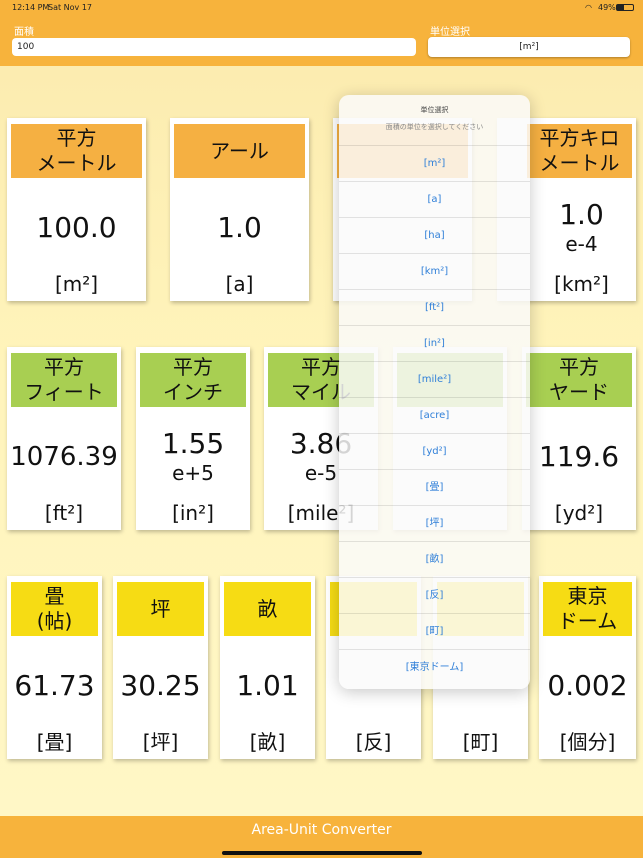  Describe the element at coordinates (434, 487) in the screenshot. I see `unit-option: [畳]` at that location.